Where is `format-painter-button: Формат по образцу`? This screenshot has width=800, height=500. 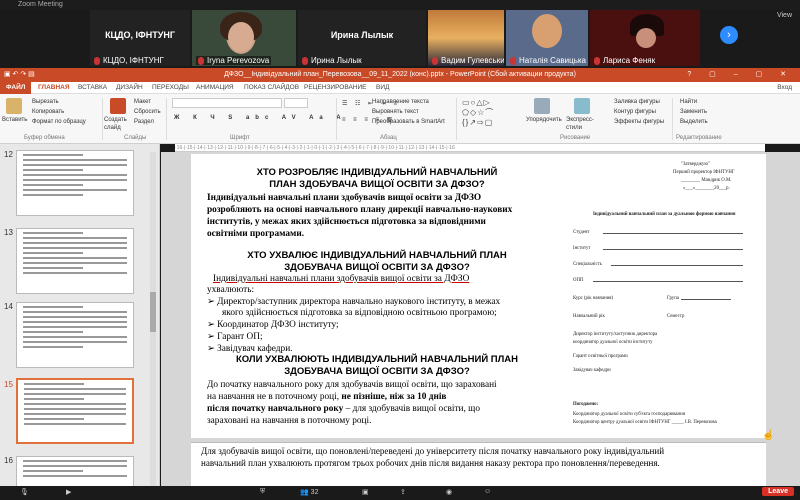 format-painter-button: Формат по образцу is located at coordinates (59, 122).